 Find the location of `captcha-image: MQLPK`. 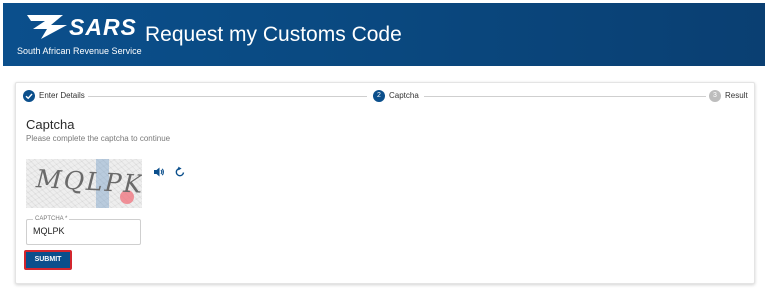

captcha-image: MQLPK is located at coordinates (84, 183).